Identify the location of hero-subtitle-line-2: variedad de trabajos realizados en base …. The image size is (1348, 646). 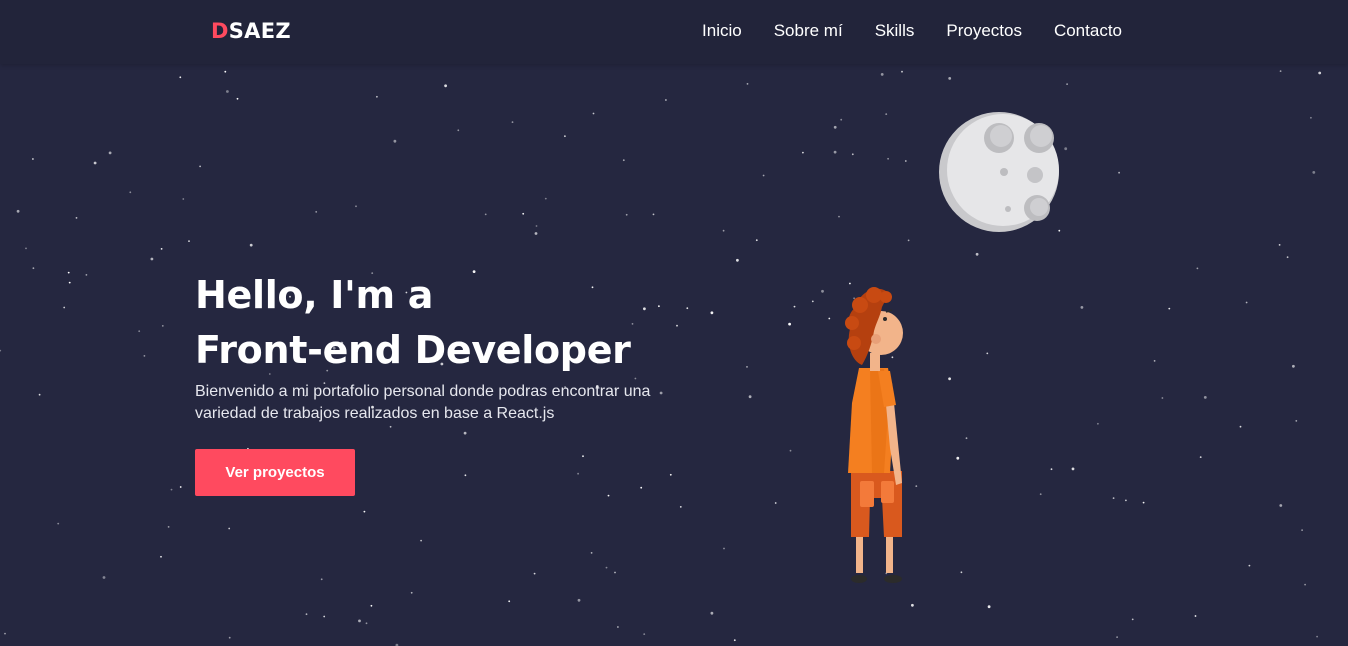
(375, 413).